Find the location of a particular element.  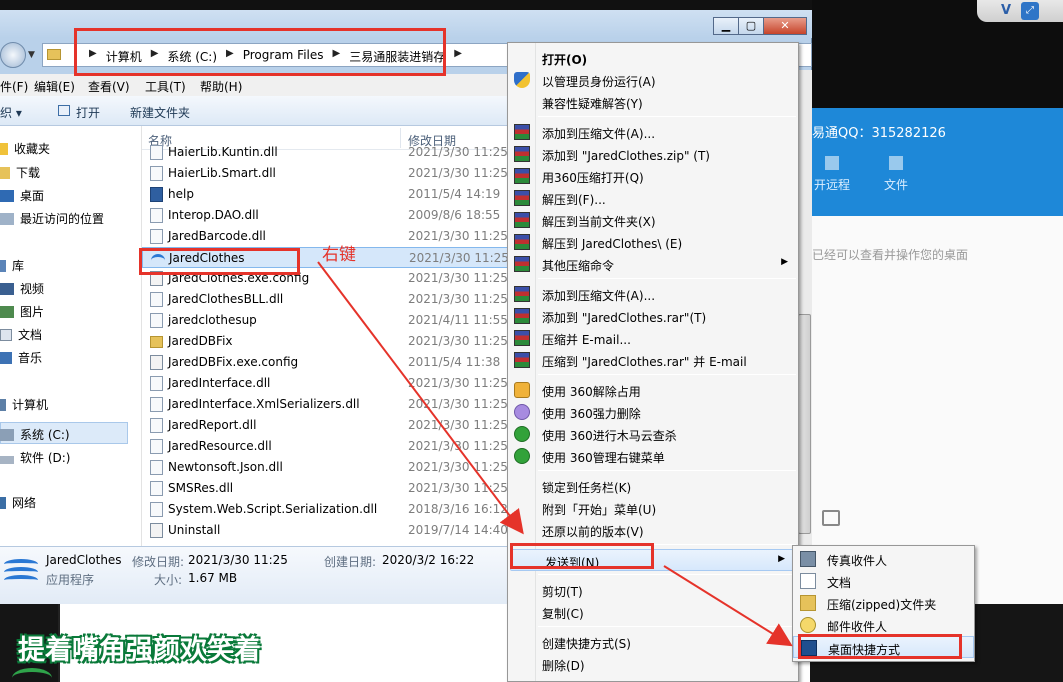

context-menu-item: 添加到 "JaredClothes.zip" (T) is located at coordinates (653, 154).